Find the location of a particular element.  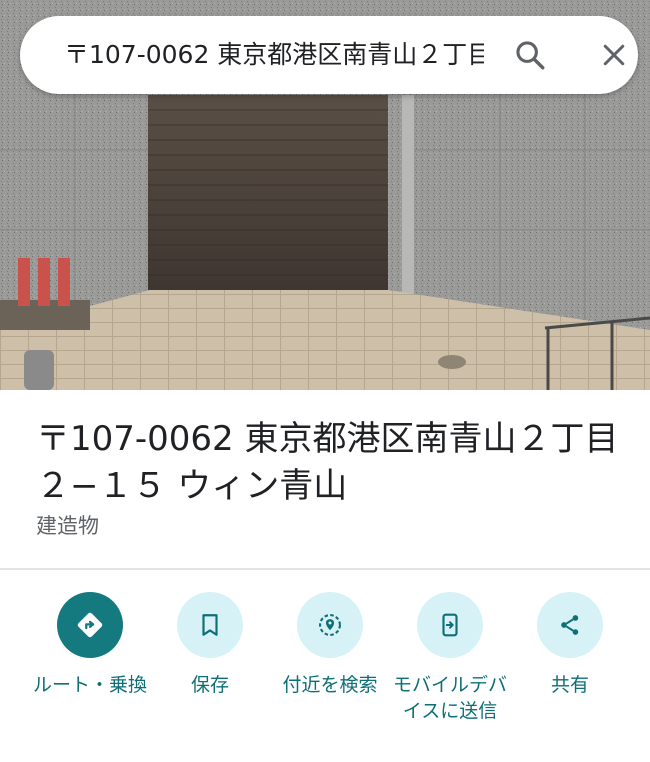

send-to-device-label: モバイルデバイスに送信 is located at coordinates (449, 698).